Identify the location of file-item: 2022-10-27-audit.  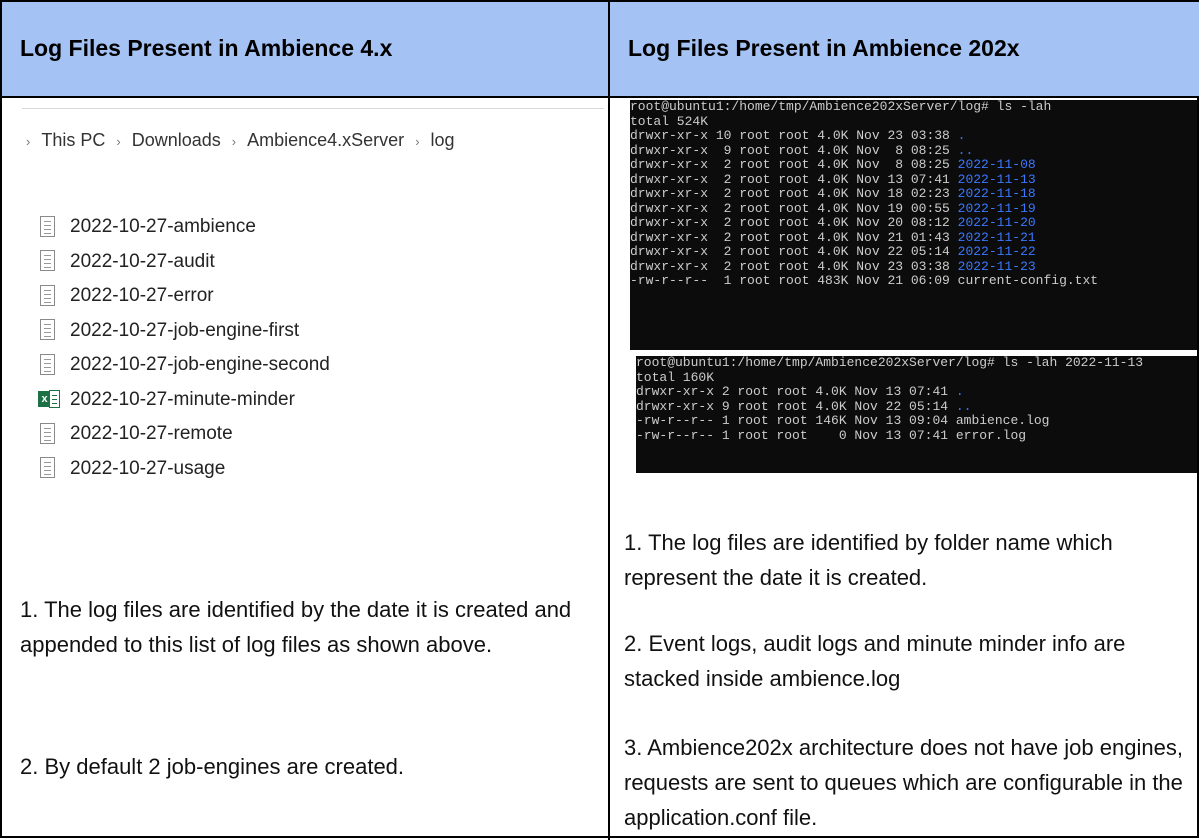
(184, 262).